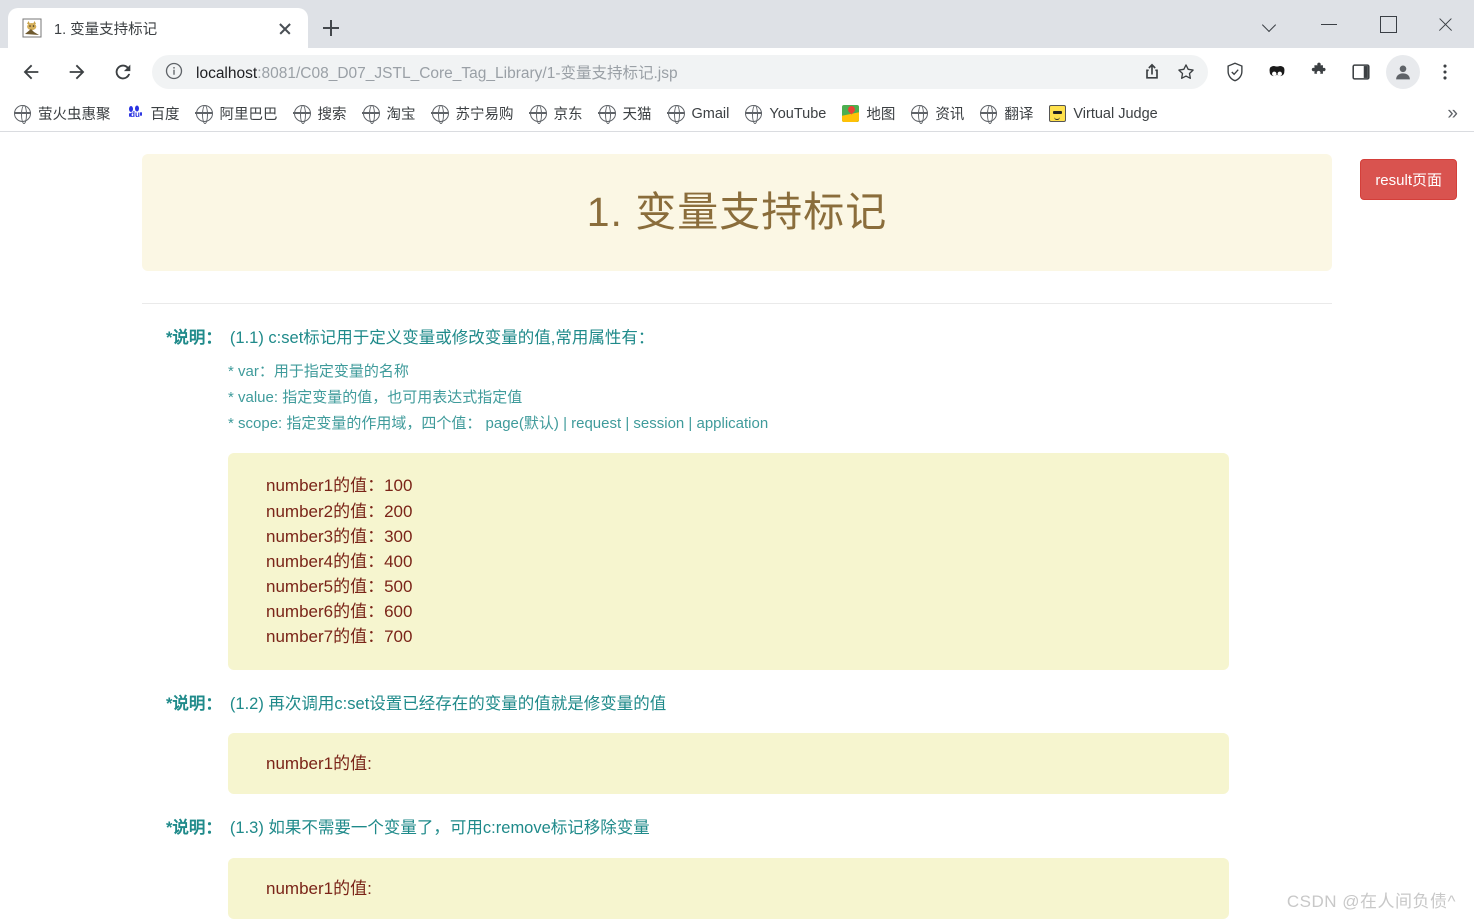 The width and height of the screenshot is (1474, 922). Describe the element at coordinates (568, 115) in the screenshot. I see `bookmark-label: 京东` at that location.